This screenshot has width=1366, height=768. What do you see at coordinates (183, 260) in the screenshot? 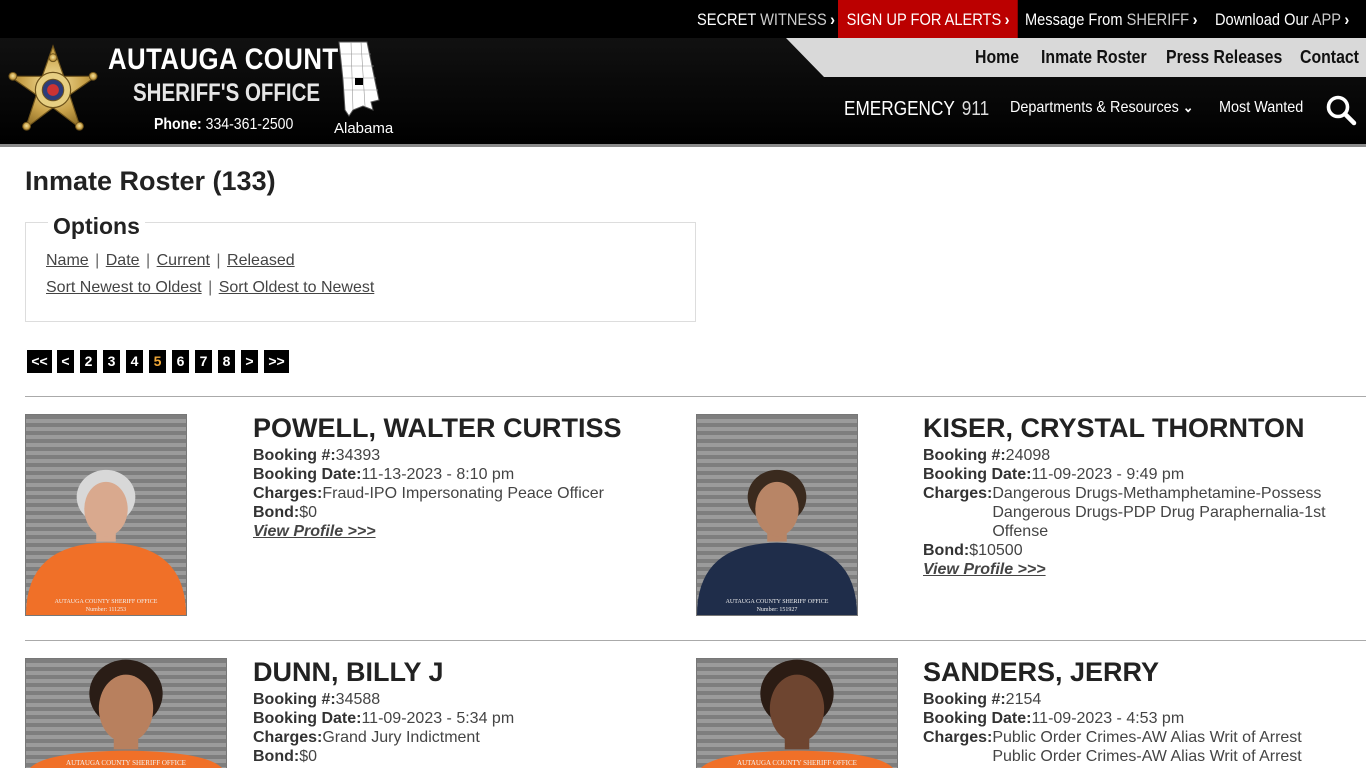
I see `filter-current-link: Current` at bounding box center [183, 260].